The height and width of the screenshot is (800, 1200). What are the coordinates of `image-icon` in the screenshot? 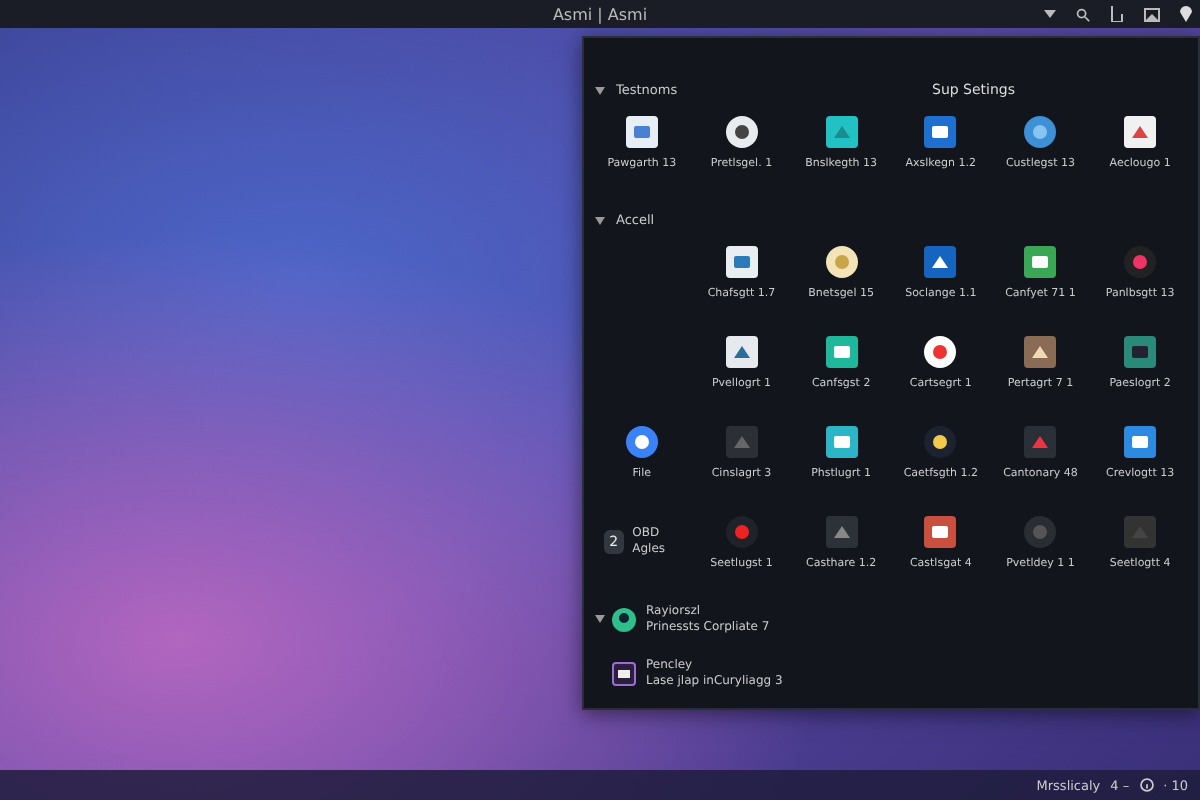 It's located at (1152, 14).